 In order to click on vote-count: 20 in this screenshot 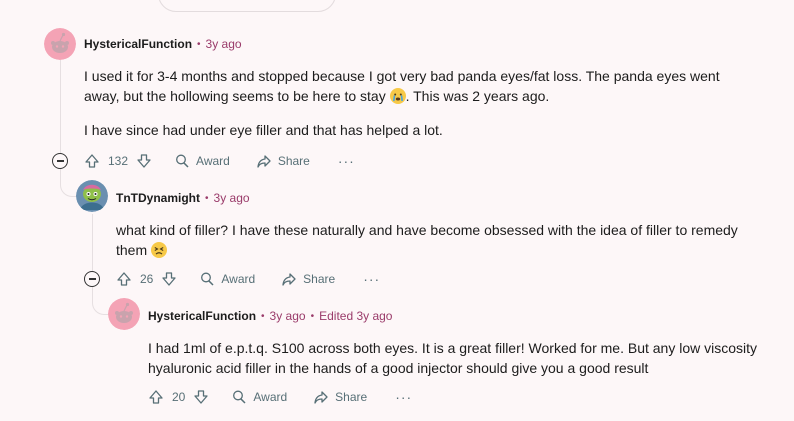, I will do `click(179, 397)`.